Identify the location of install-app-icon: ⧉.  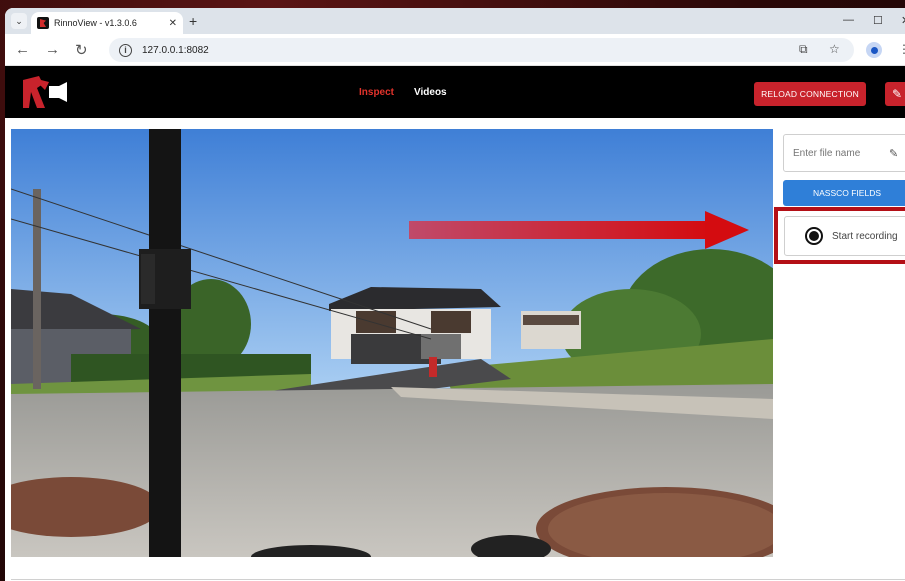
(803, 49).